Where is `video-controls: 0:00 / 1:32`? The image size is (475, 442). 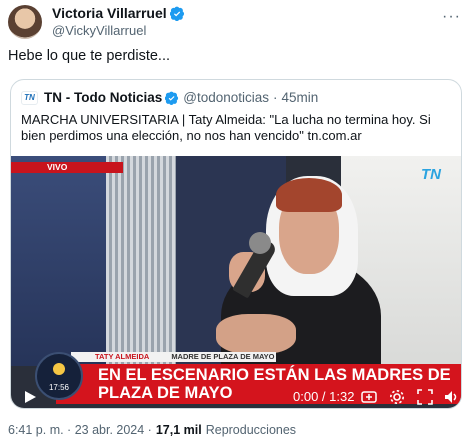 video-controls: 0:00 / 1:32 is located at coordinates (236, 396).